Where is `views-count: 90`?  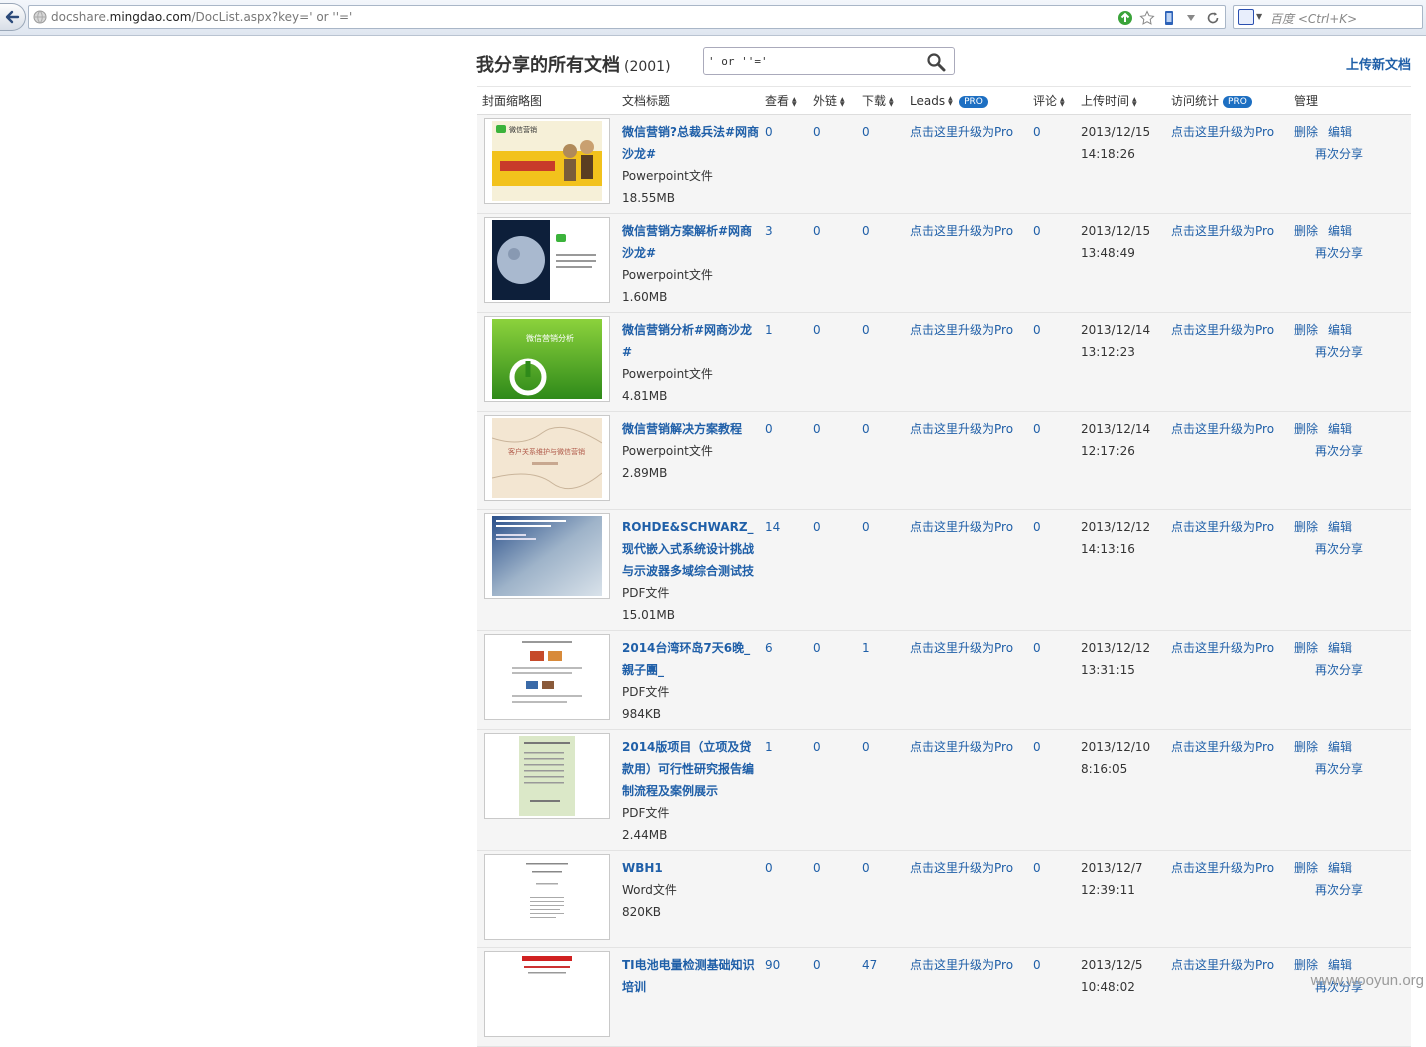
views-count: 90 is located at coordinates (772, 965).